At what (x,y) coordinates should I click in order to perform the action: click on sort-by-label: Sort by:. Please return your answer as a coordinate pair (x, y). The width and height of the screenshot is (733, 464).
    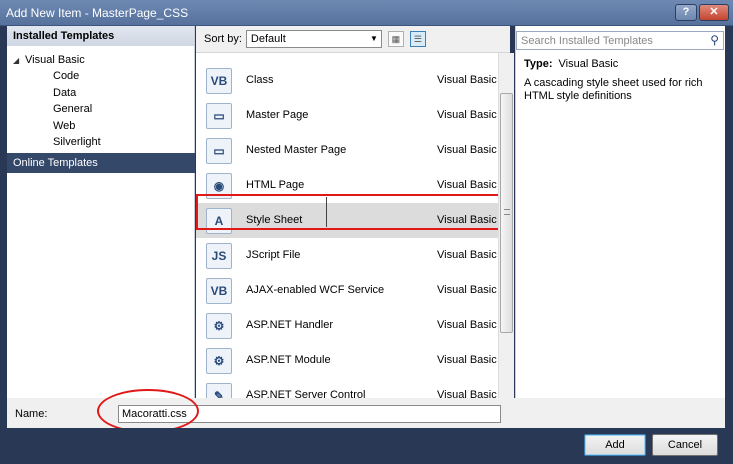
    Looking at the image, I should click on (223, 39).